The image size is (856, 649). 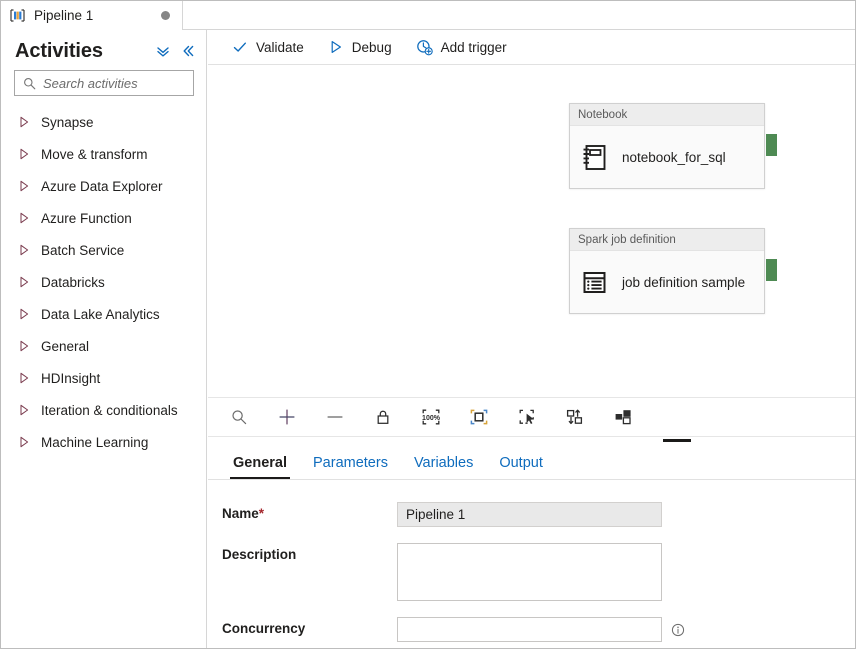 What do you see at coordinates (623, 417) in the screenshot?
I see `toggle-minimap-icon` at bounding box center [623, 417].